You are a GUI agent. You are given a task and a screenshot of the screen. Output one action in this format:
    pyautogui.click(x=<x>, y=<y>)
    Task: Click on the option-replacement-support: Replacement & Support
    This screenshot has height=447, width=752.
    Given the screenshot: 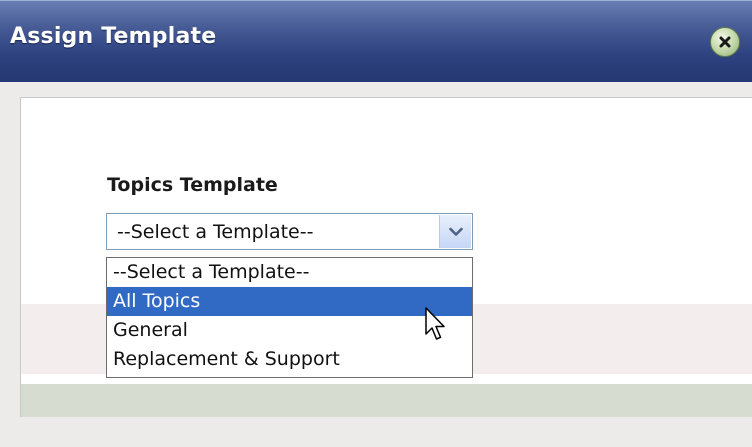 What is the action you would take?
    pyautogui.click(x=289, y=359)
    